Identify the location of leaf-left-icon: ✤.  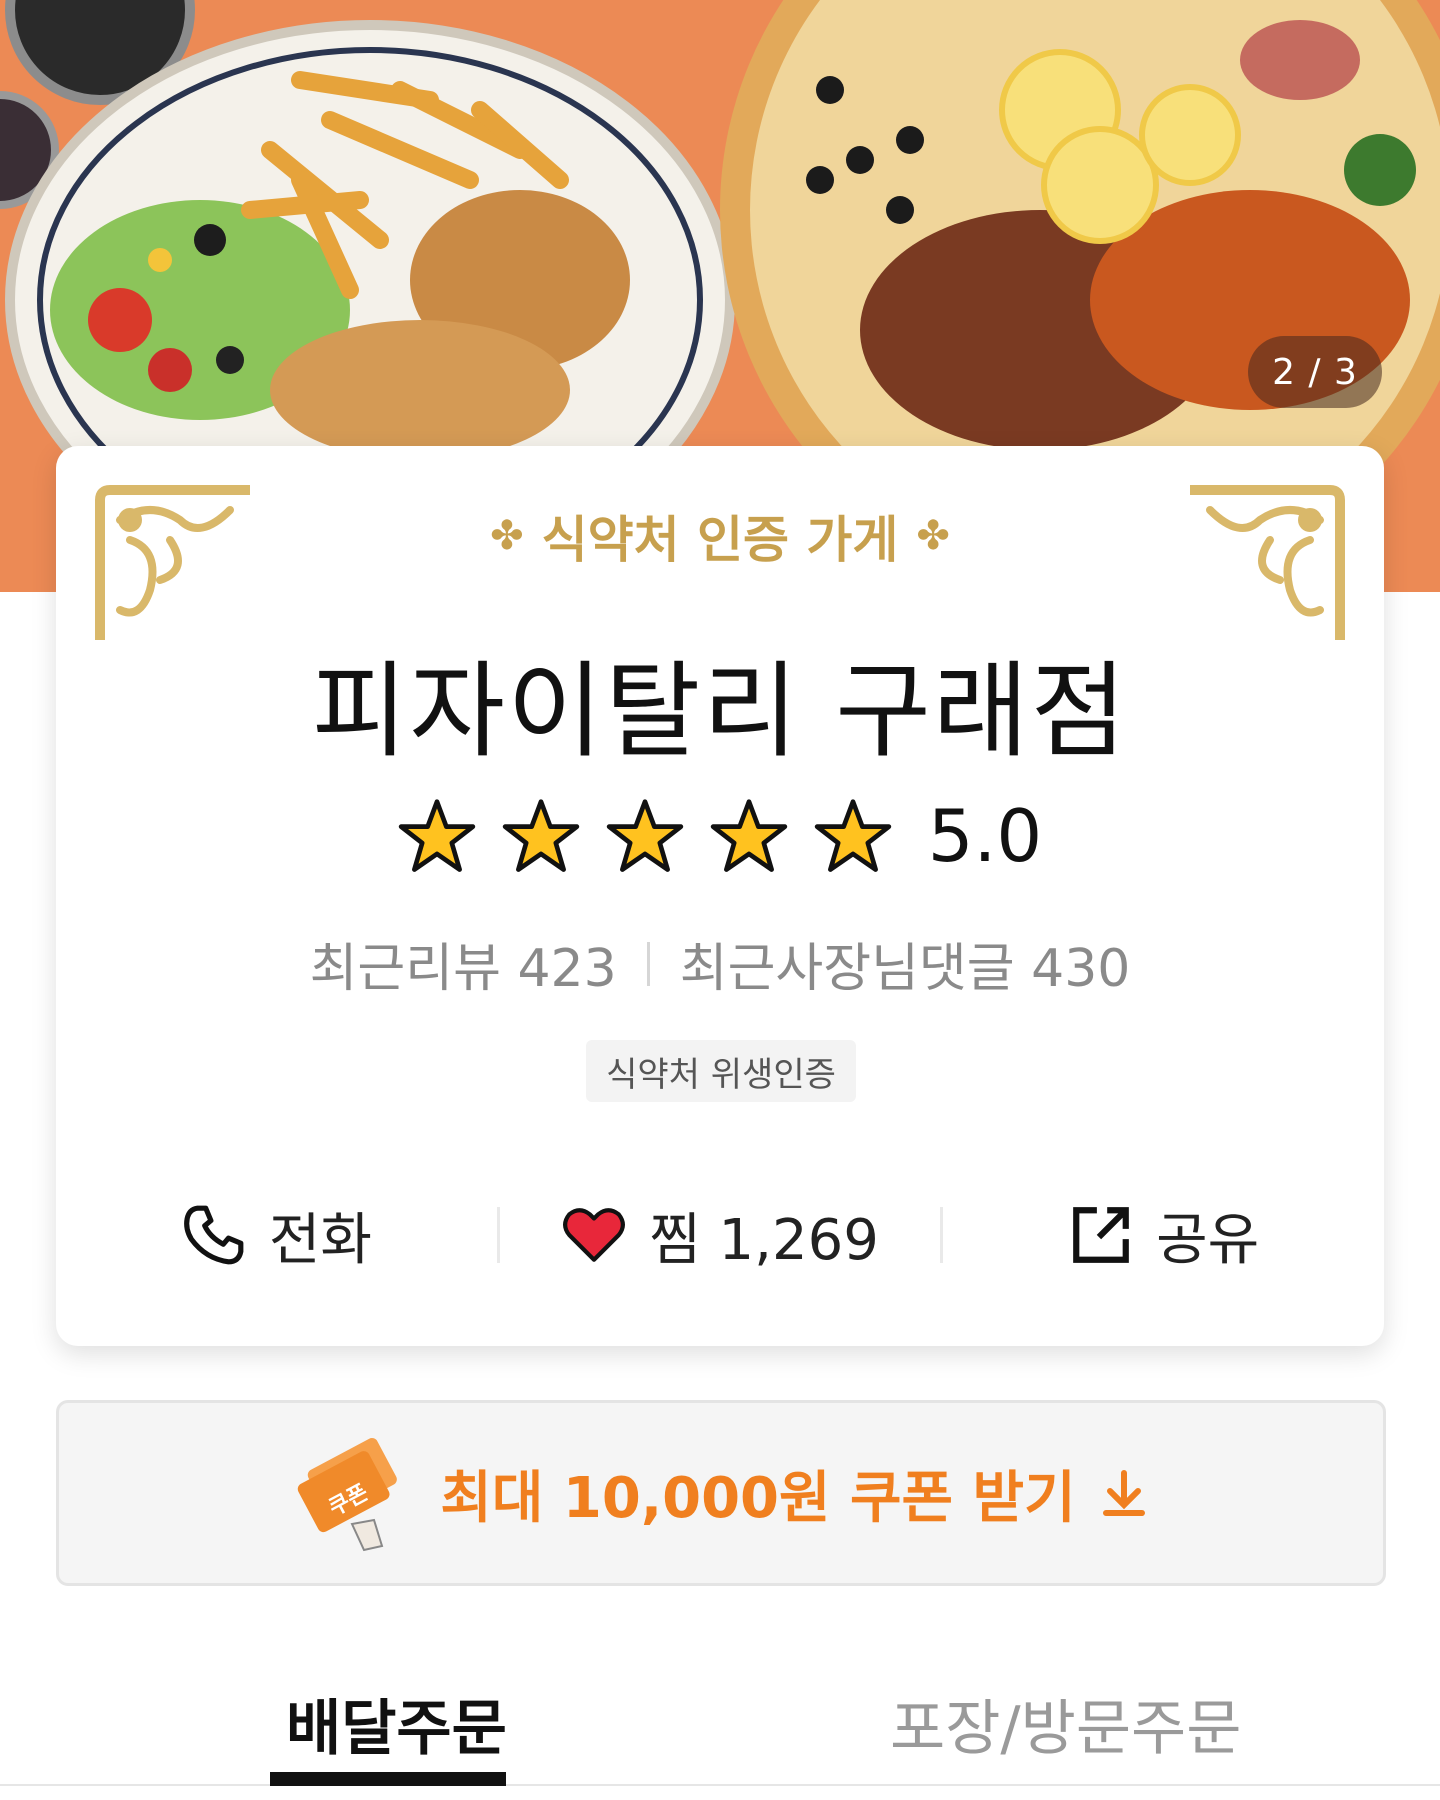
(507, 536).